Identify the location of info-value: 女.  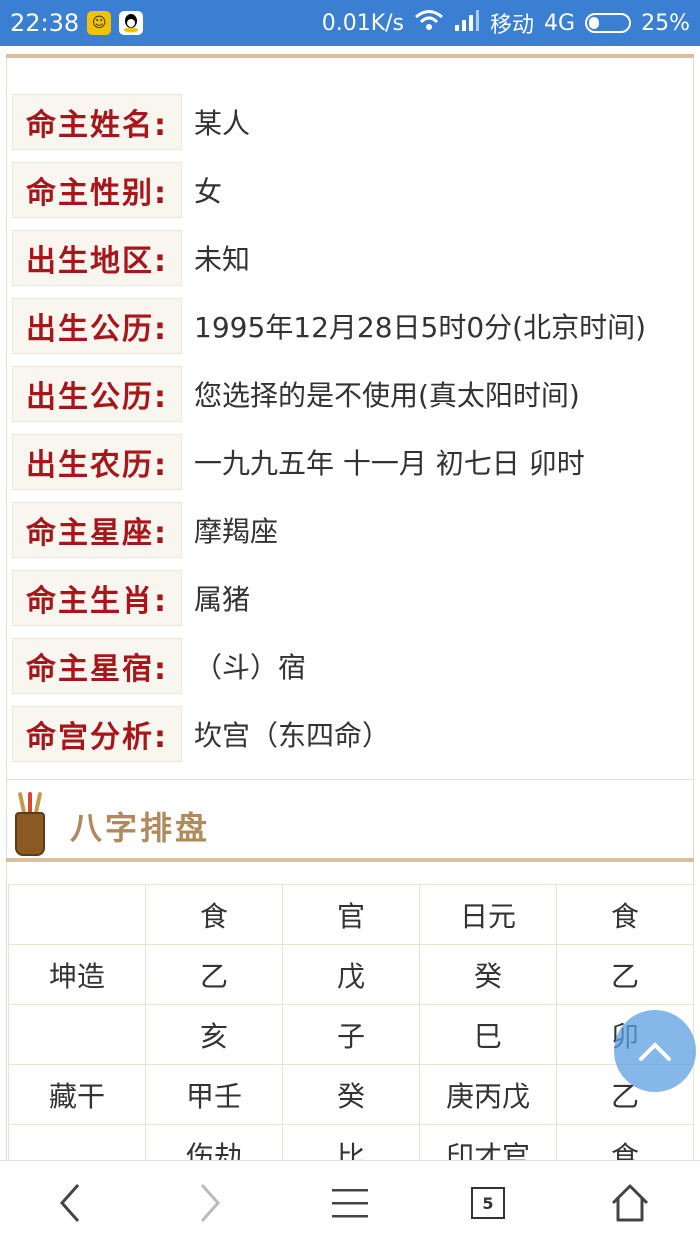
(208, 191).